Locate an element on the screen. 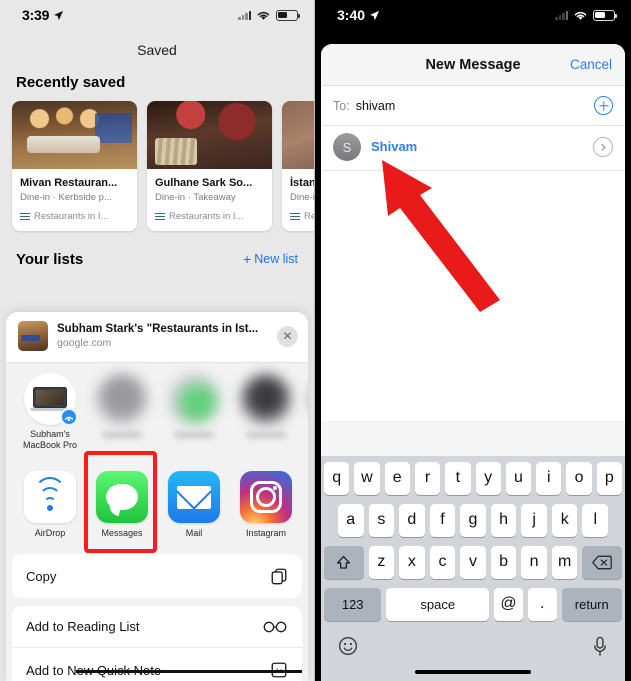 This screenshot has width=631, height=681. key-v: v is located at coordinates (473, 562).